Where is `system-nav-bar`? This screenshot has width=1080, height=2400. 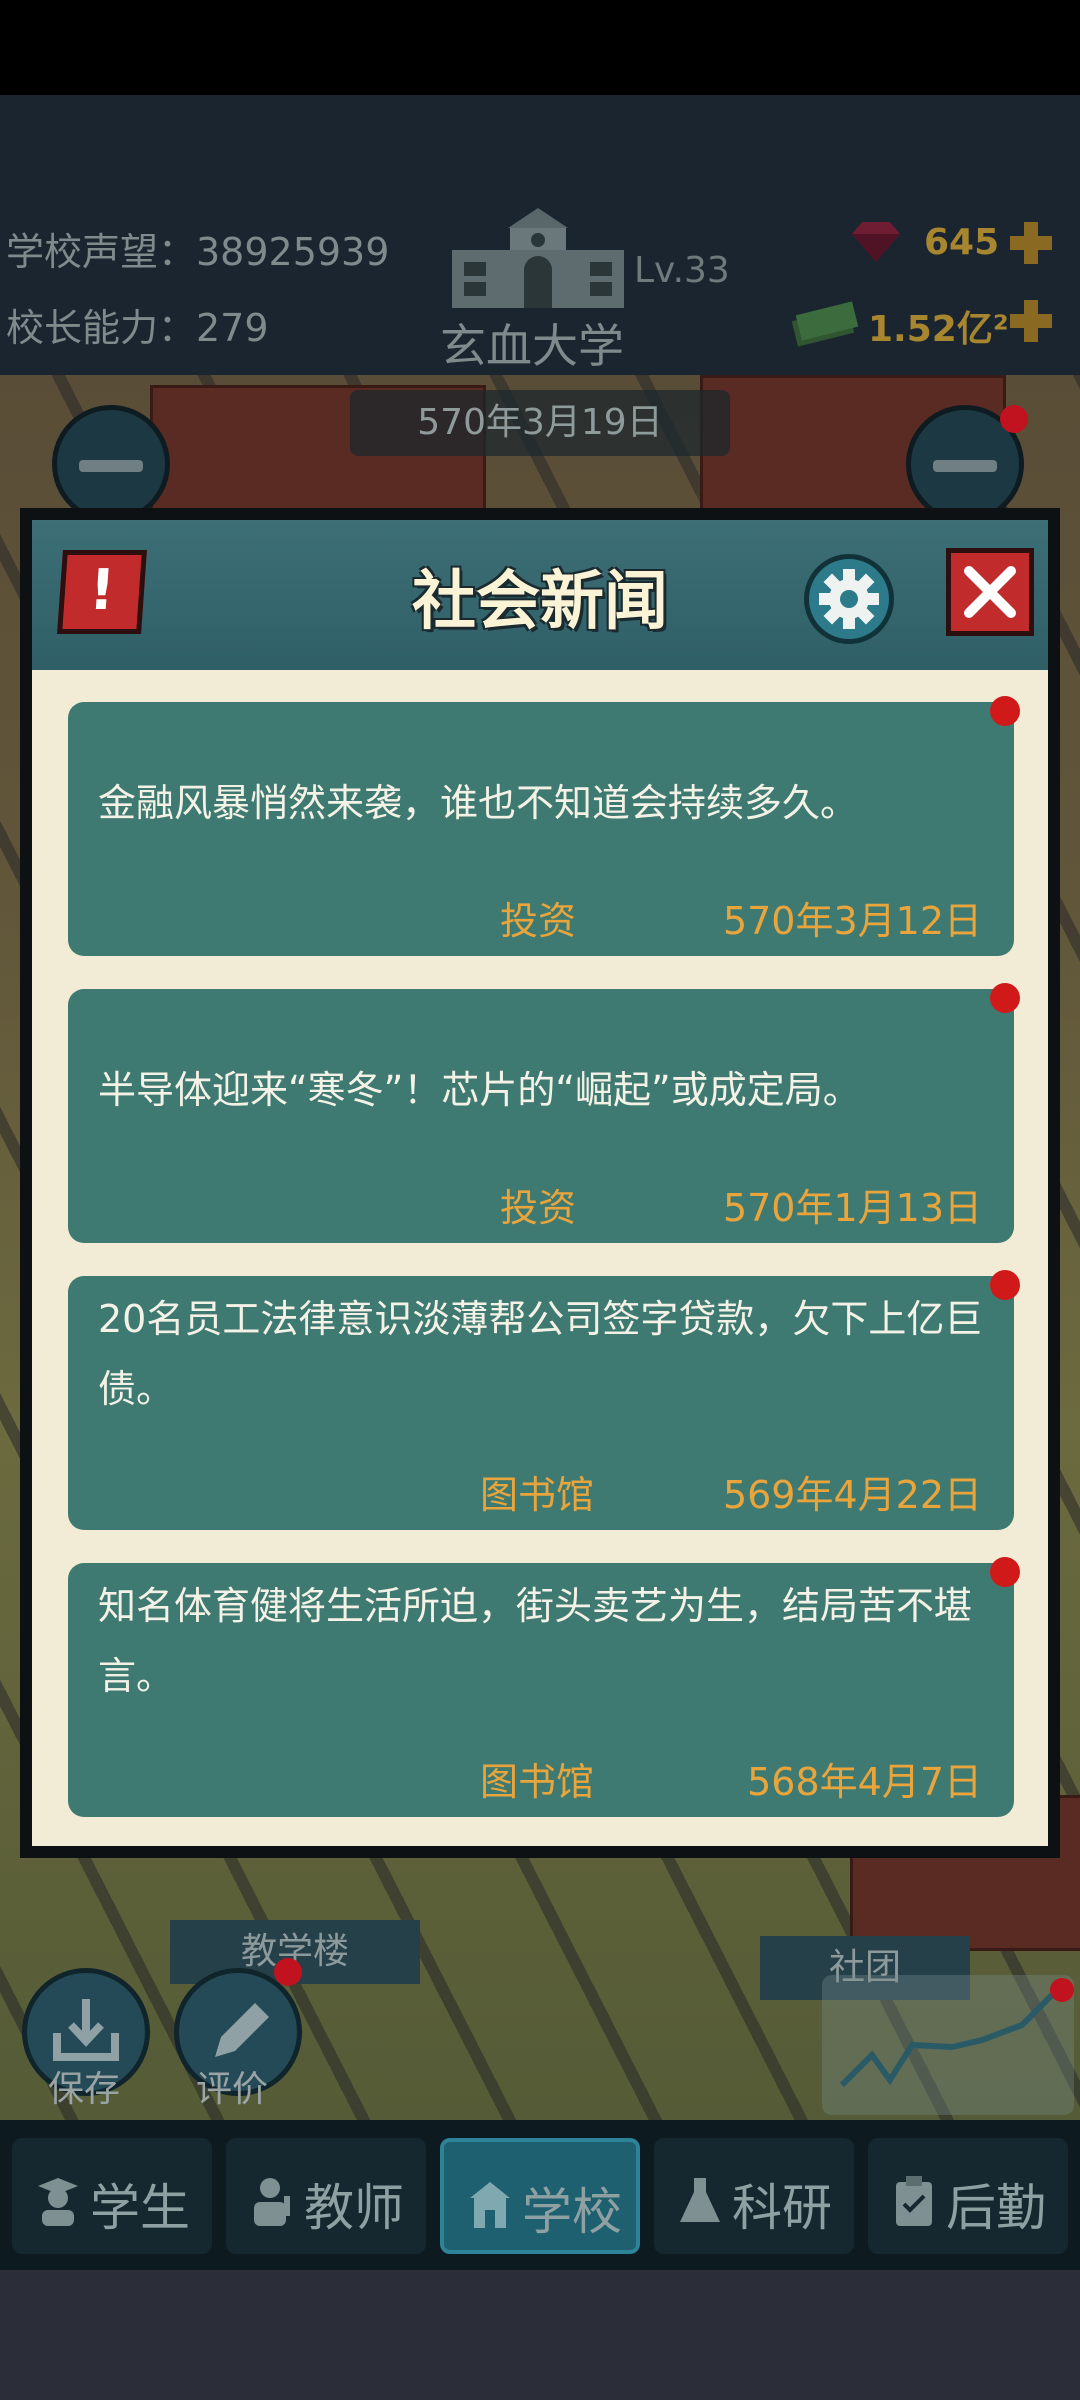
system-nav-bar is located at coordinates (540, 2335).